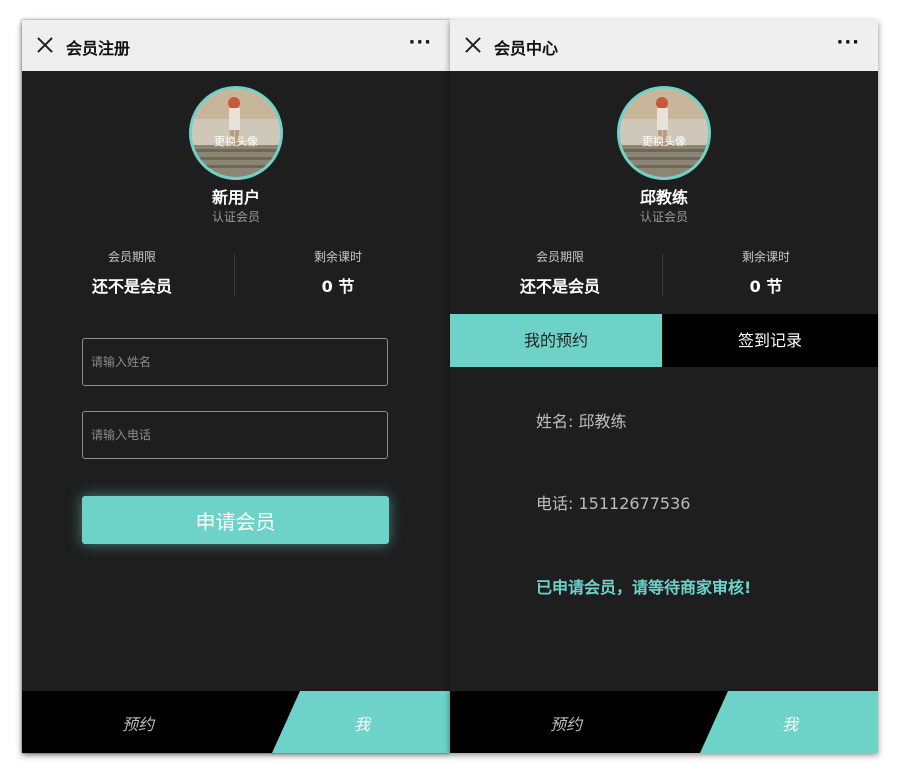 Image resolution: width=900 pixels, height=771 pixels. What do you see at coordinates (235, 520) in the screenshot?
I see `apply-membership-button: 申请会员` at bounding box center [235, 520].